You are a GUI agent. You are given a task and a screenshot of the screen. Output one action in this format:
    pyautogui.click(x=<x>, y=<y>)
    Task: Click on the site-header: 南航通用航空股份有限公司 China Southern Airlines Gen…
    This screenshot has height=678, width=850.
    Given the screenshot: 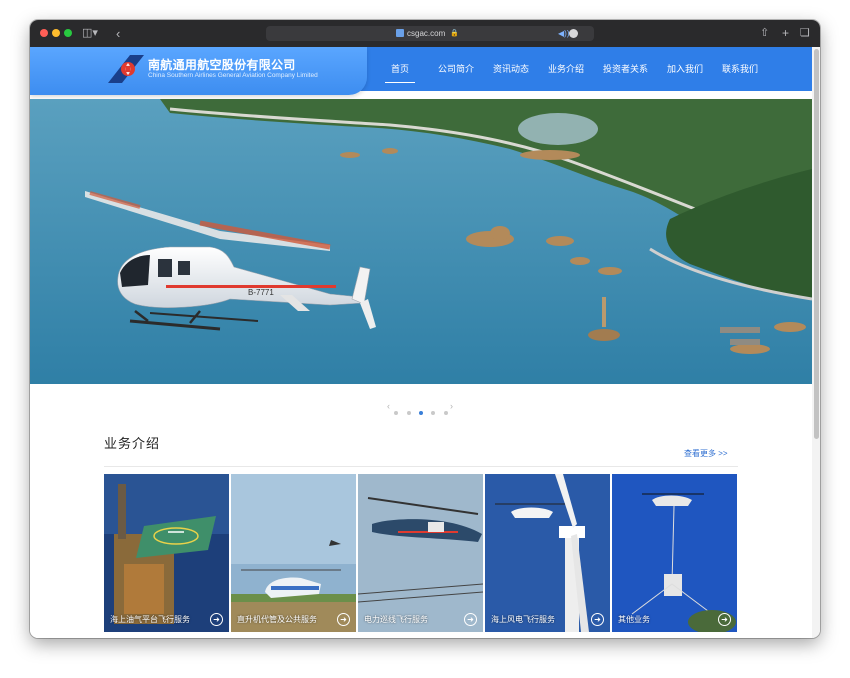 What is the action you would take?
    pyautogui.click(x=421, y=71)
    